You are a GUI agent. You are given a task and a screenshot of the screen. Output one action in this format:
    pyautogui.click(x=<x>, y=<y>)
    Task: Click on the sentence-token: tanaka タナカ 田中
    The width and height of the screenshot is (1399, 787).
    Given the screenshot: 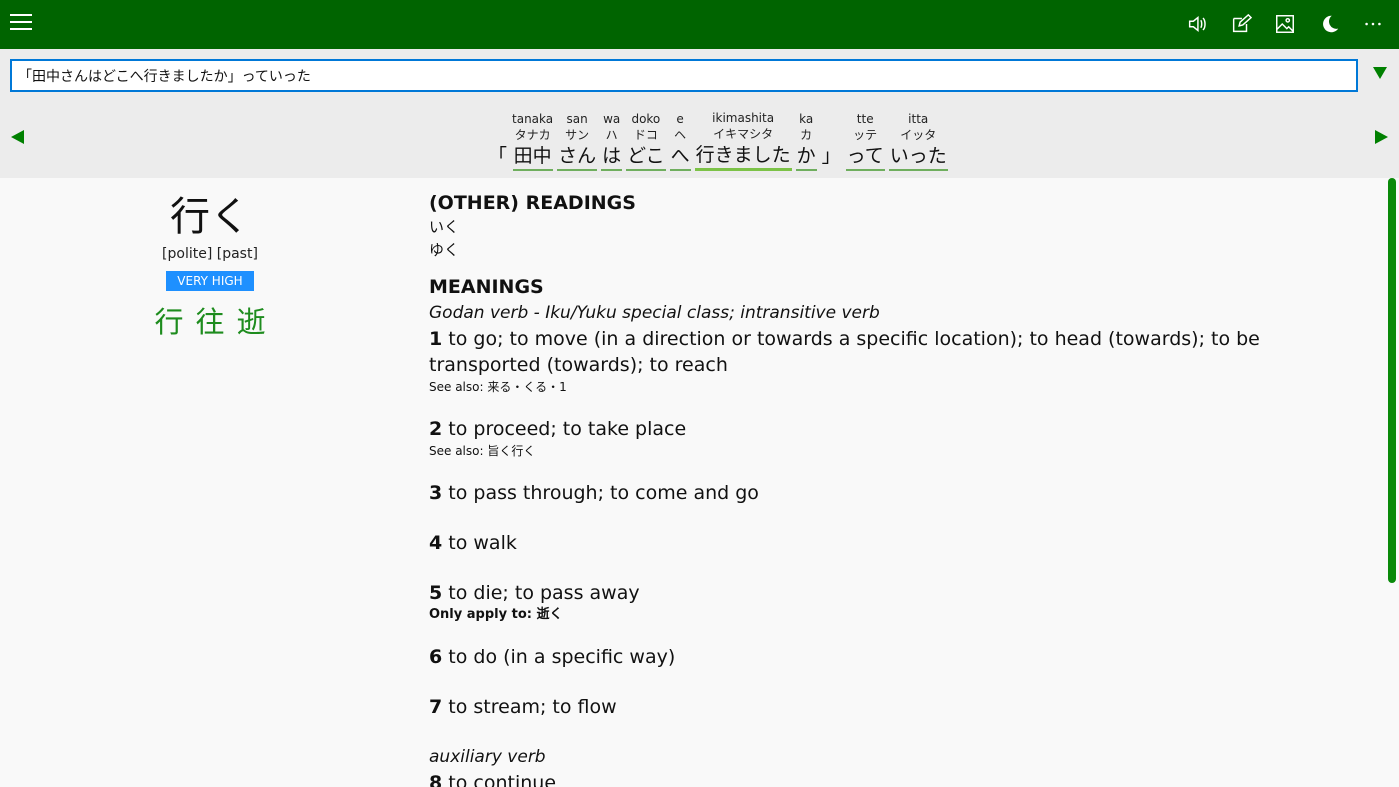 What is the action you would take?
    pyautogui.click(x=532, y=141)
    